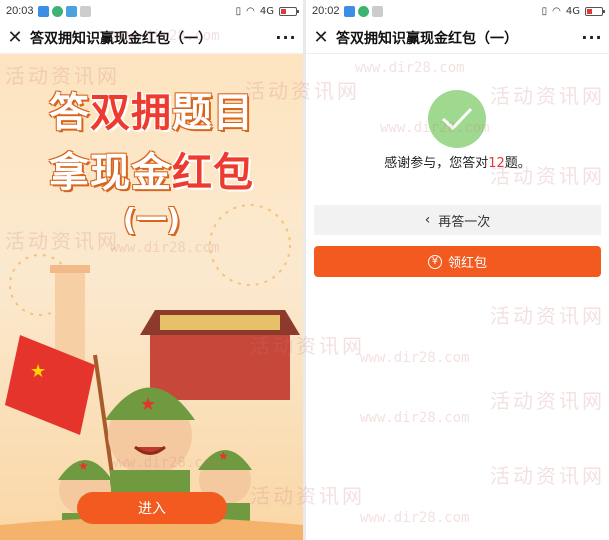 This screenshot has width=609, height=540. Describe the element at coordinates (151, 173) in the screenshot. I see `poster-title-line2: 拿现金红包` at that location.